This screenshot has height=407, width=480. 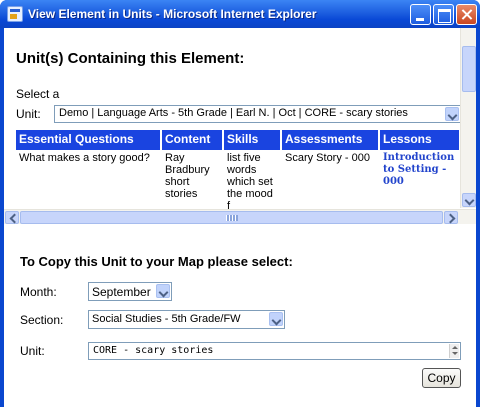 What do you see at coordinates (468, 118) in the screenshot?
I see `vertical-scrollbar` at bounding box center [468, 118].